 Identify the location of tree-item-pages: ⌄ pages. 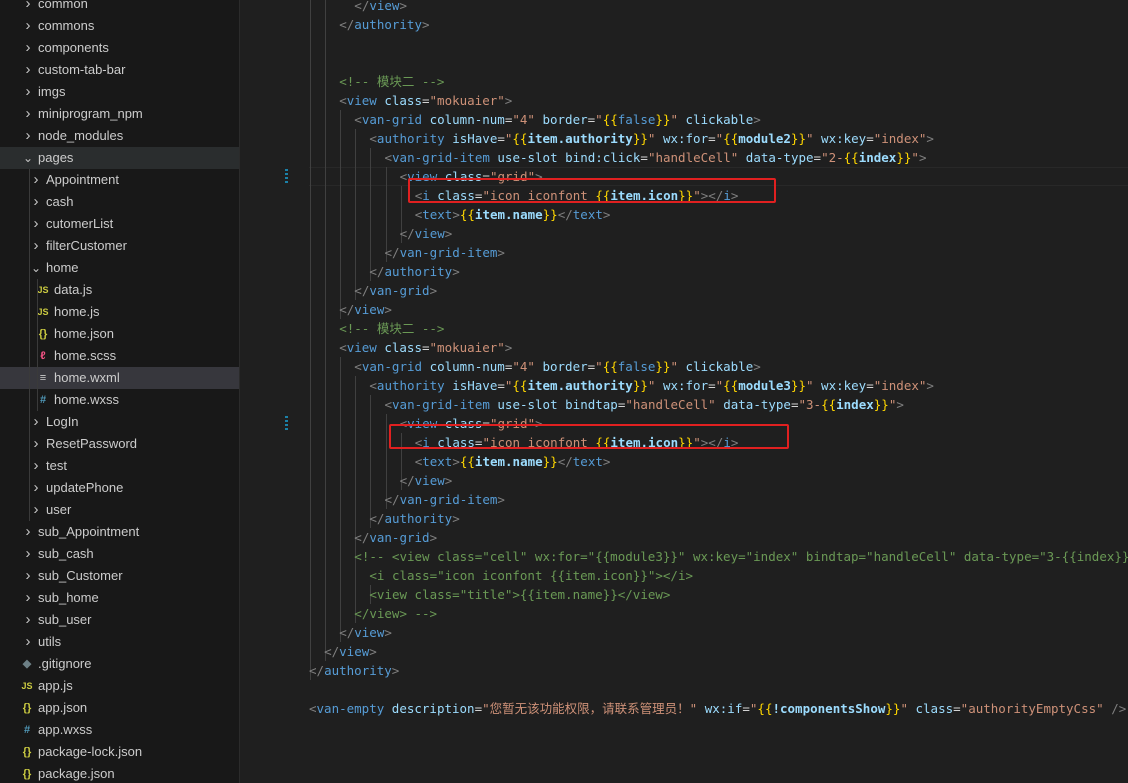
(119, 158).